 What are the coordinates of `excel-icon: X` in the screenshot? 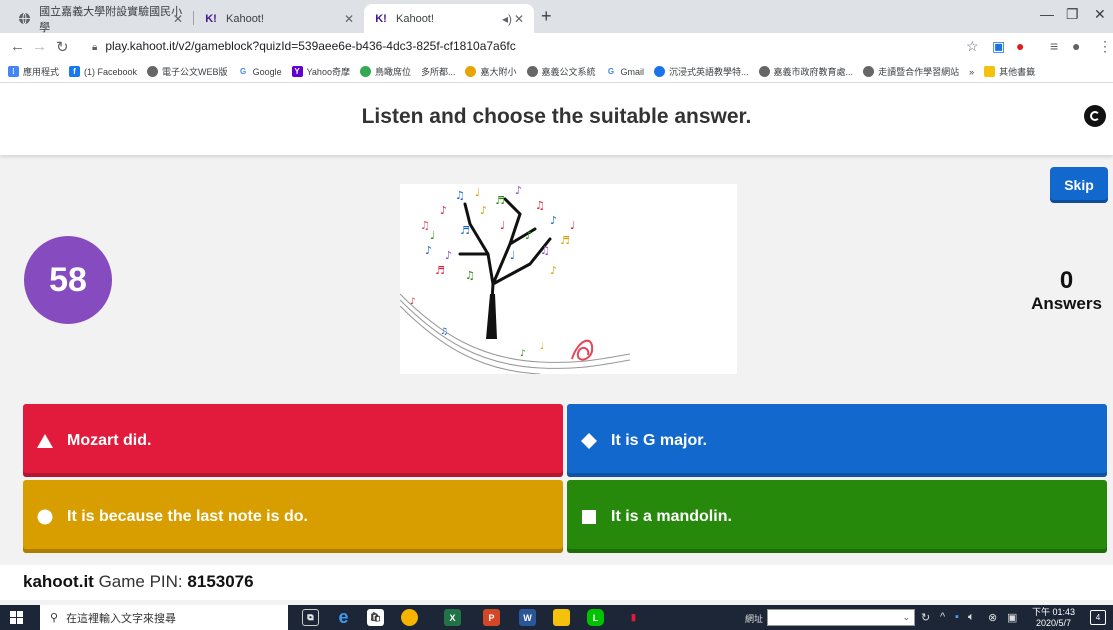 It's located at (452, 617).